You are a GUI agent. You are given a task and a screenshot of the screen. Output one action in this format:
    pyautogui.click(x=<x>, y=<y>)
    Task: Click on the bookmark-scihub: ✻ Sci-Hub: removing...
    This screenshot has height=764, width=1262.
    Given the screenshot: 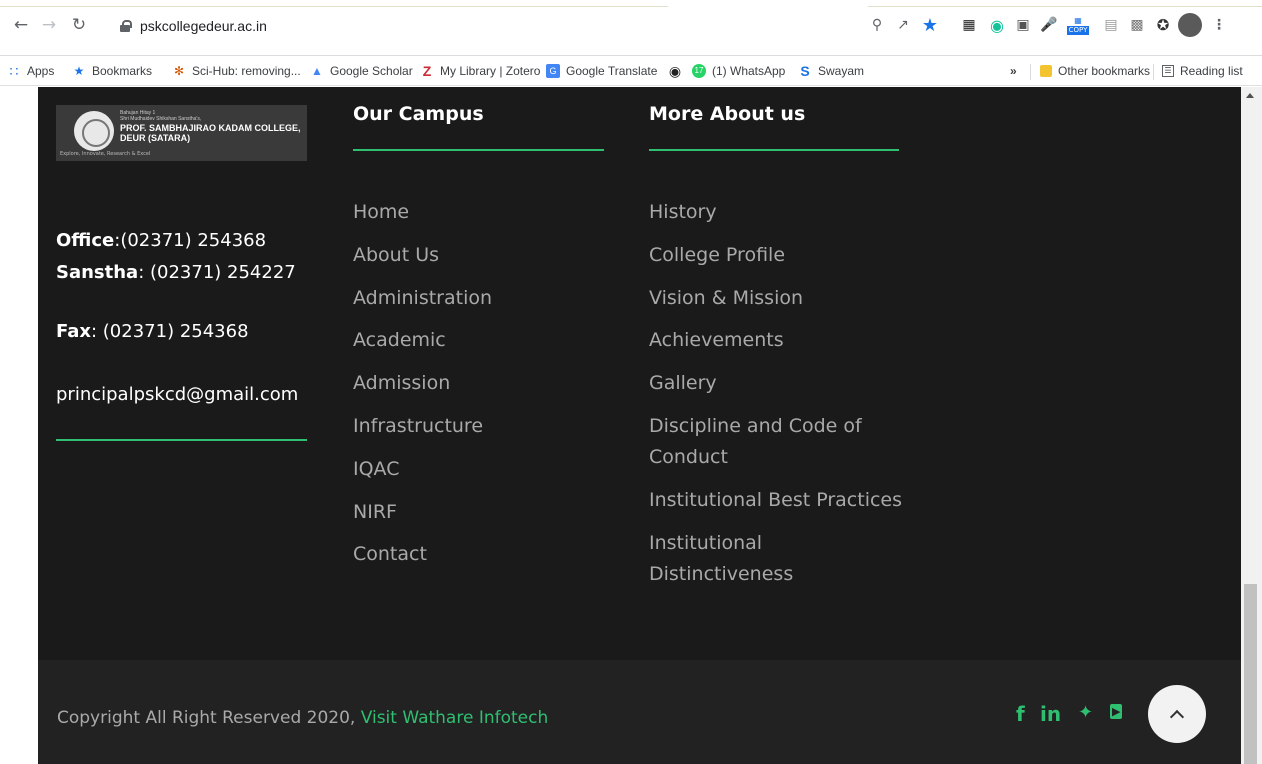 What is the action you would take?
    pyautogui.click(x=236, y=71)
    